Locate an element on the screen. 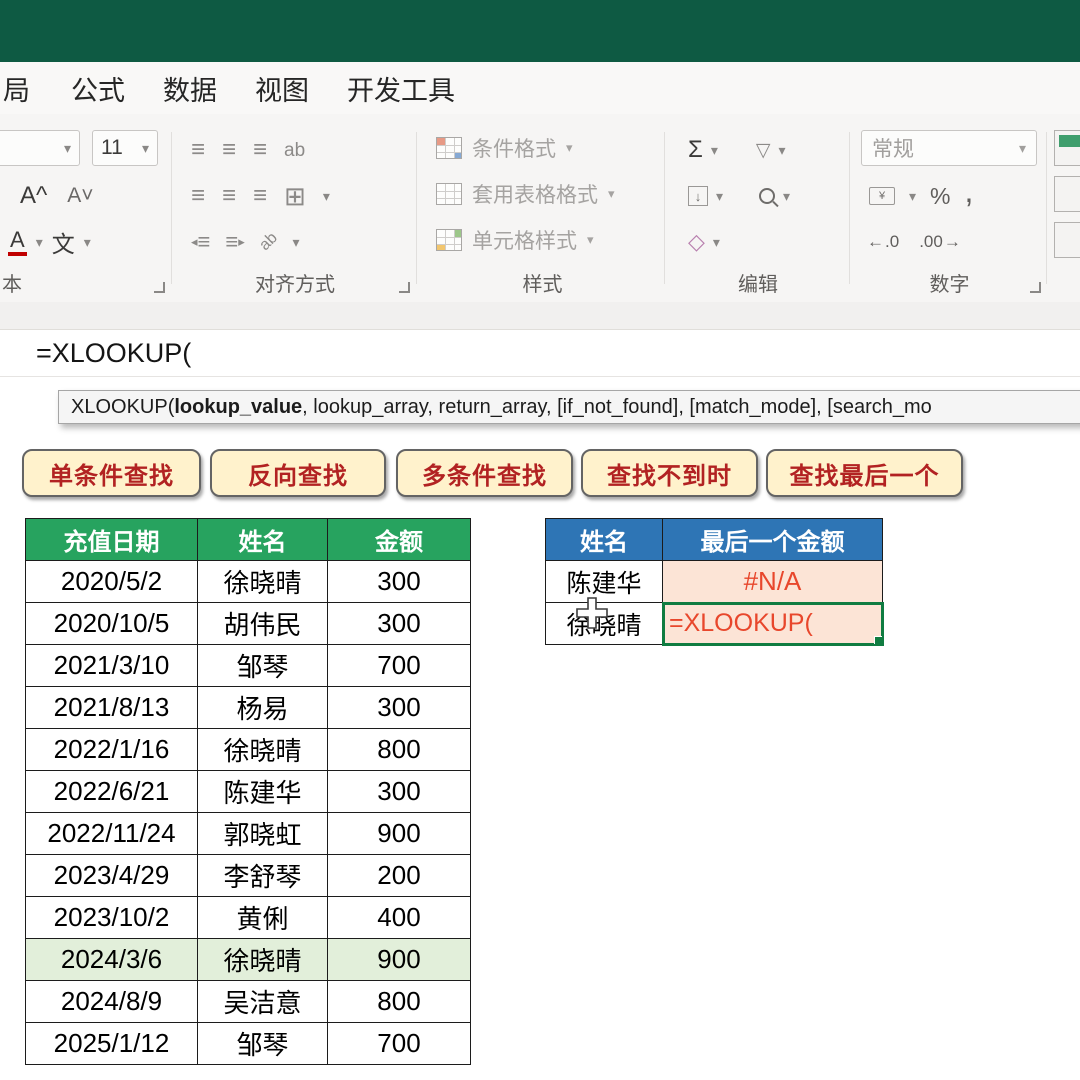  cell-name: 胡伟民 is located at coordinates (262, 623).